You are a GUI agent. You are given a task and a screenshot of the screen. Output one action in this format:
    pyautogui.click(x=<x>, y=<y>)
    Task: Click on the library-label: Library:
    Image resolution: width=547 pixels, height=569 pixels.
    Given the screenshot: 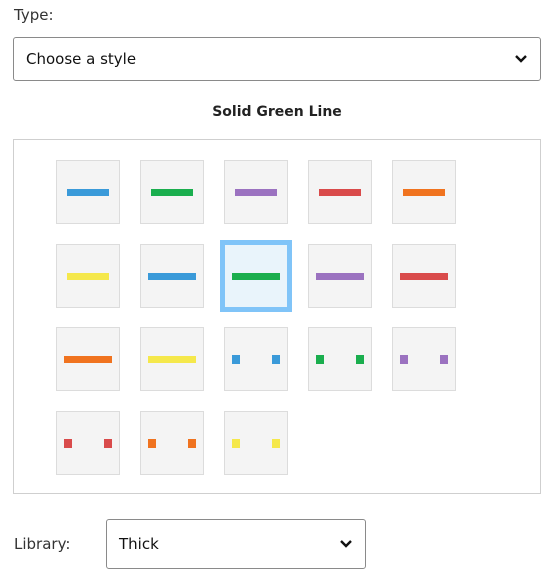 What is the action you would take?
    pyautogui.click(x=42, y=544)
    